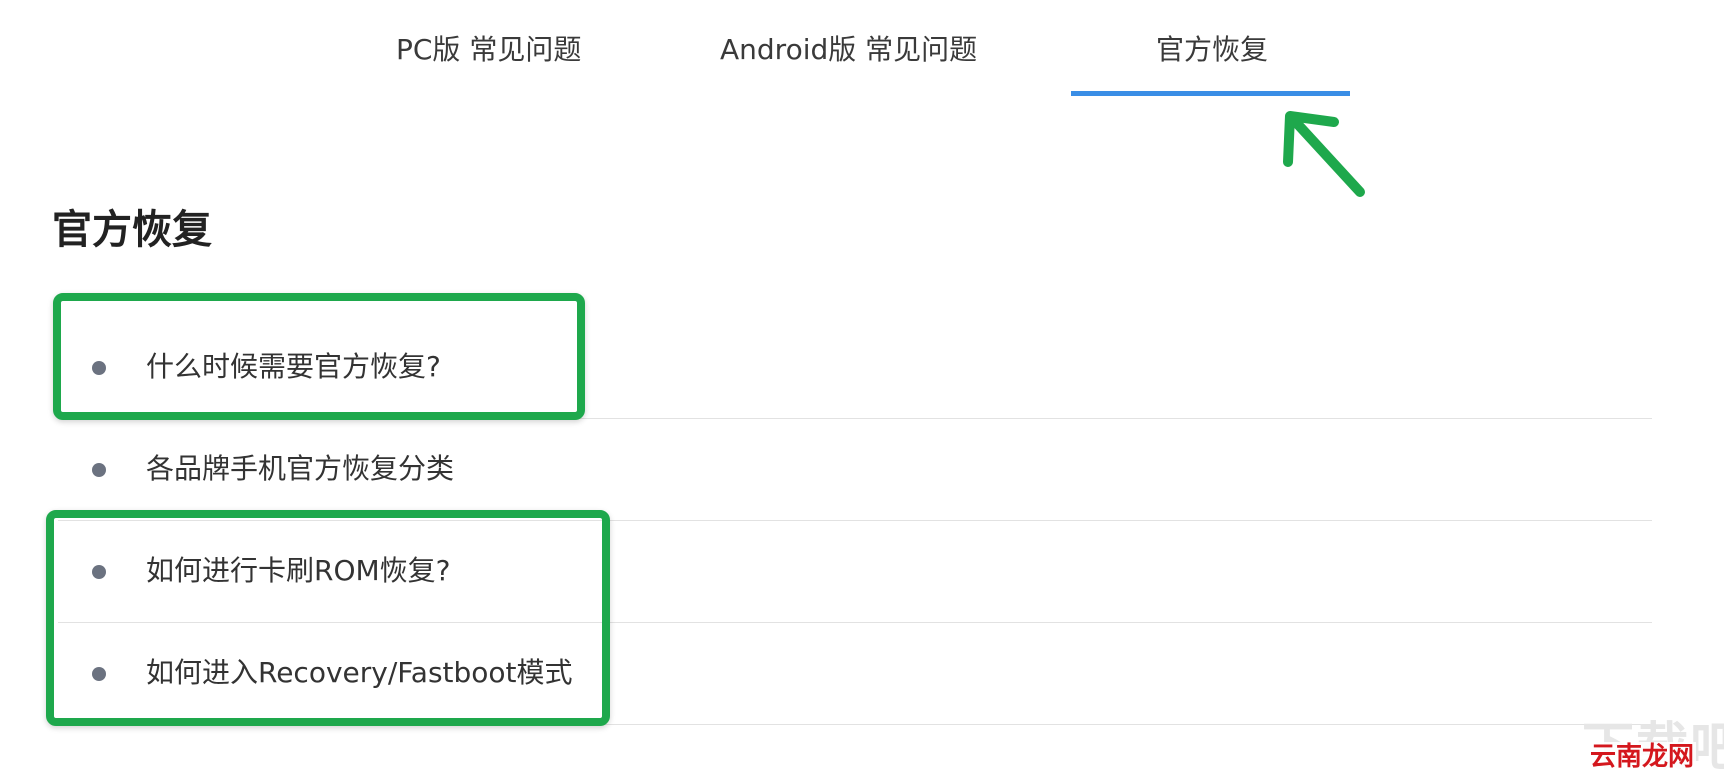 This screenshot has width=1724, height=784. Describe the element at coordinates (855, 470) in the screenshot. I see `faq-item-brand-categories: 各品牌手机官方恢复分类` at that location.